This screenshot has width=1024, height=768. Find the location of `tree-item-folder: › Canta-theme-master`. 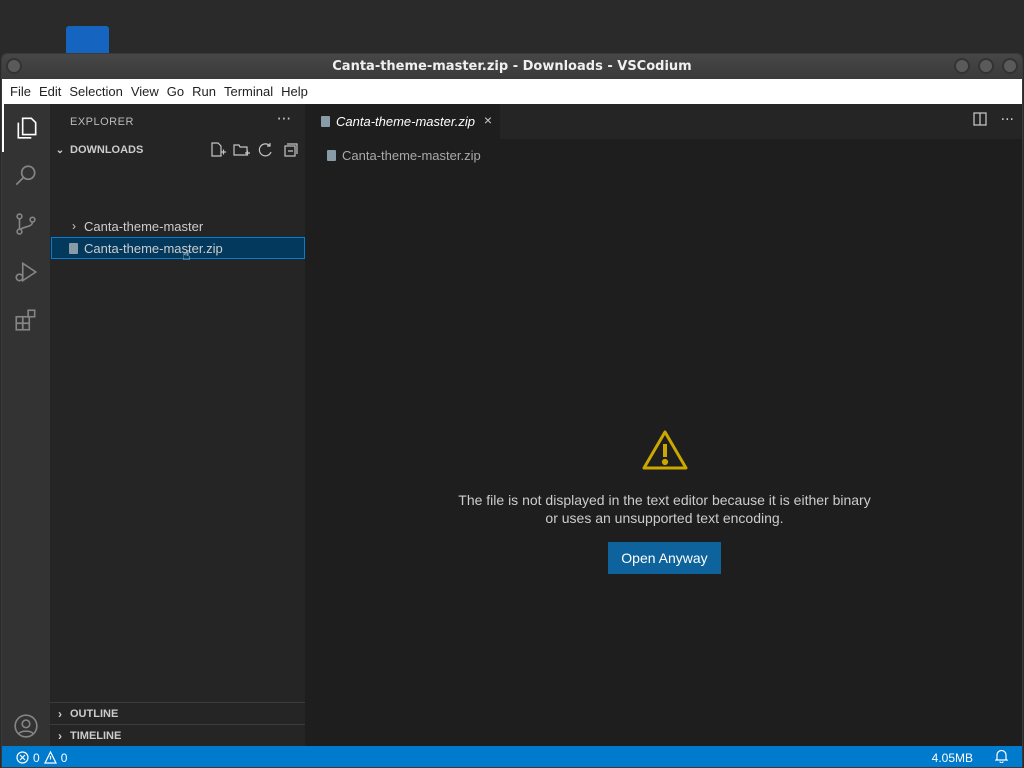

tree-item-folder: › Canta-theme-master is located at coordinates (177, 226).